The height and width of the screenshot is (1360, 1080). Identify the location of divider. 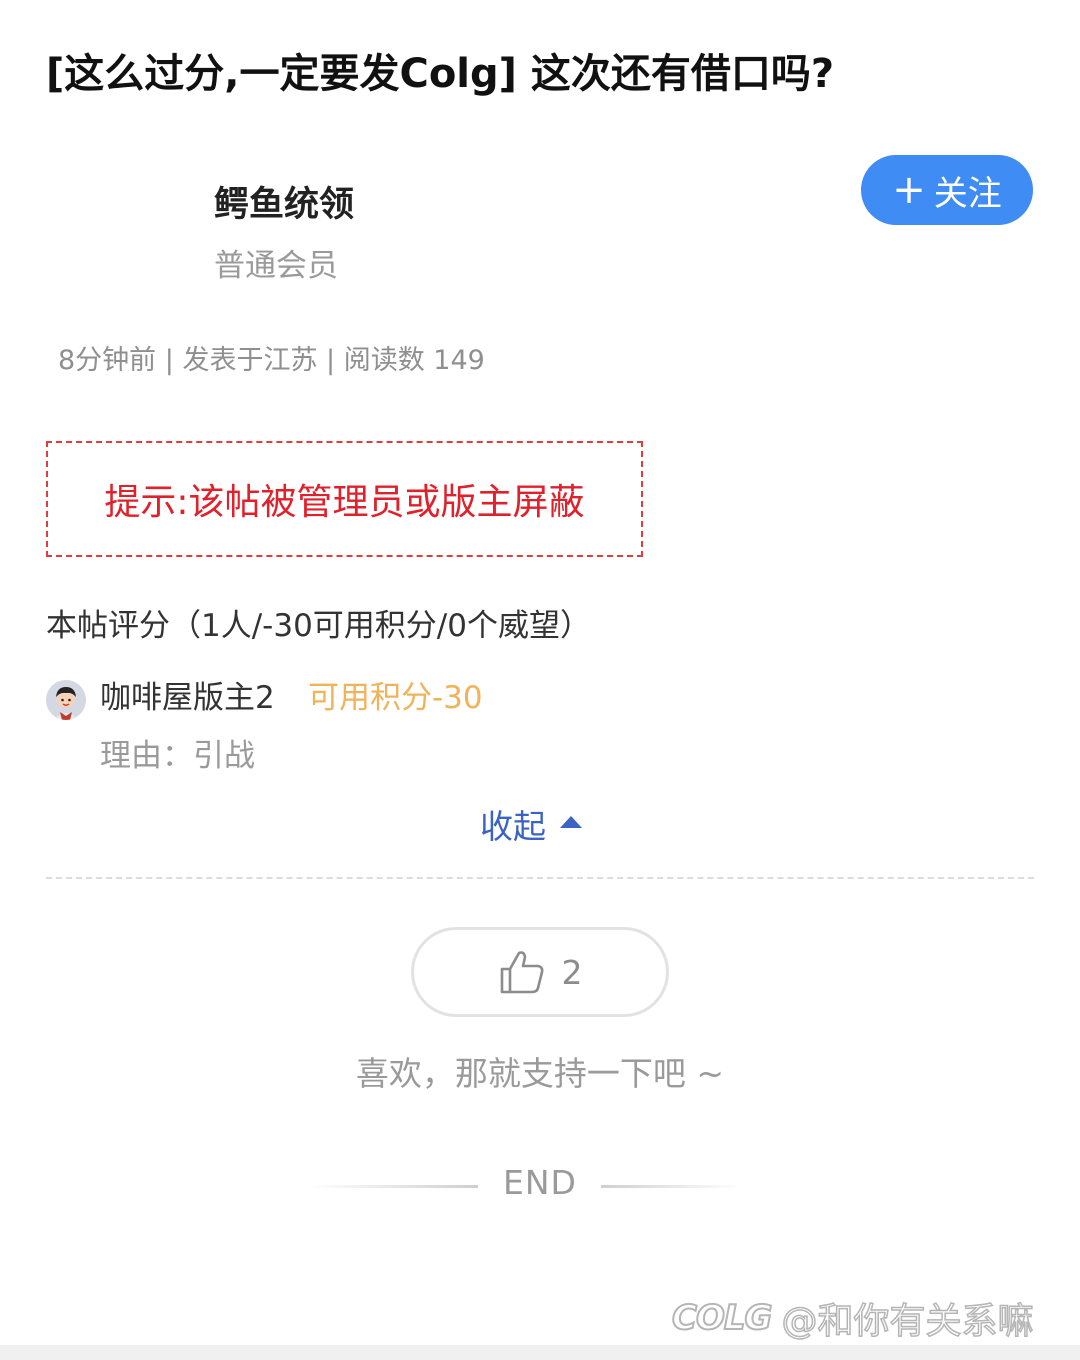
(540, 878).